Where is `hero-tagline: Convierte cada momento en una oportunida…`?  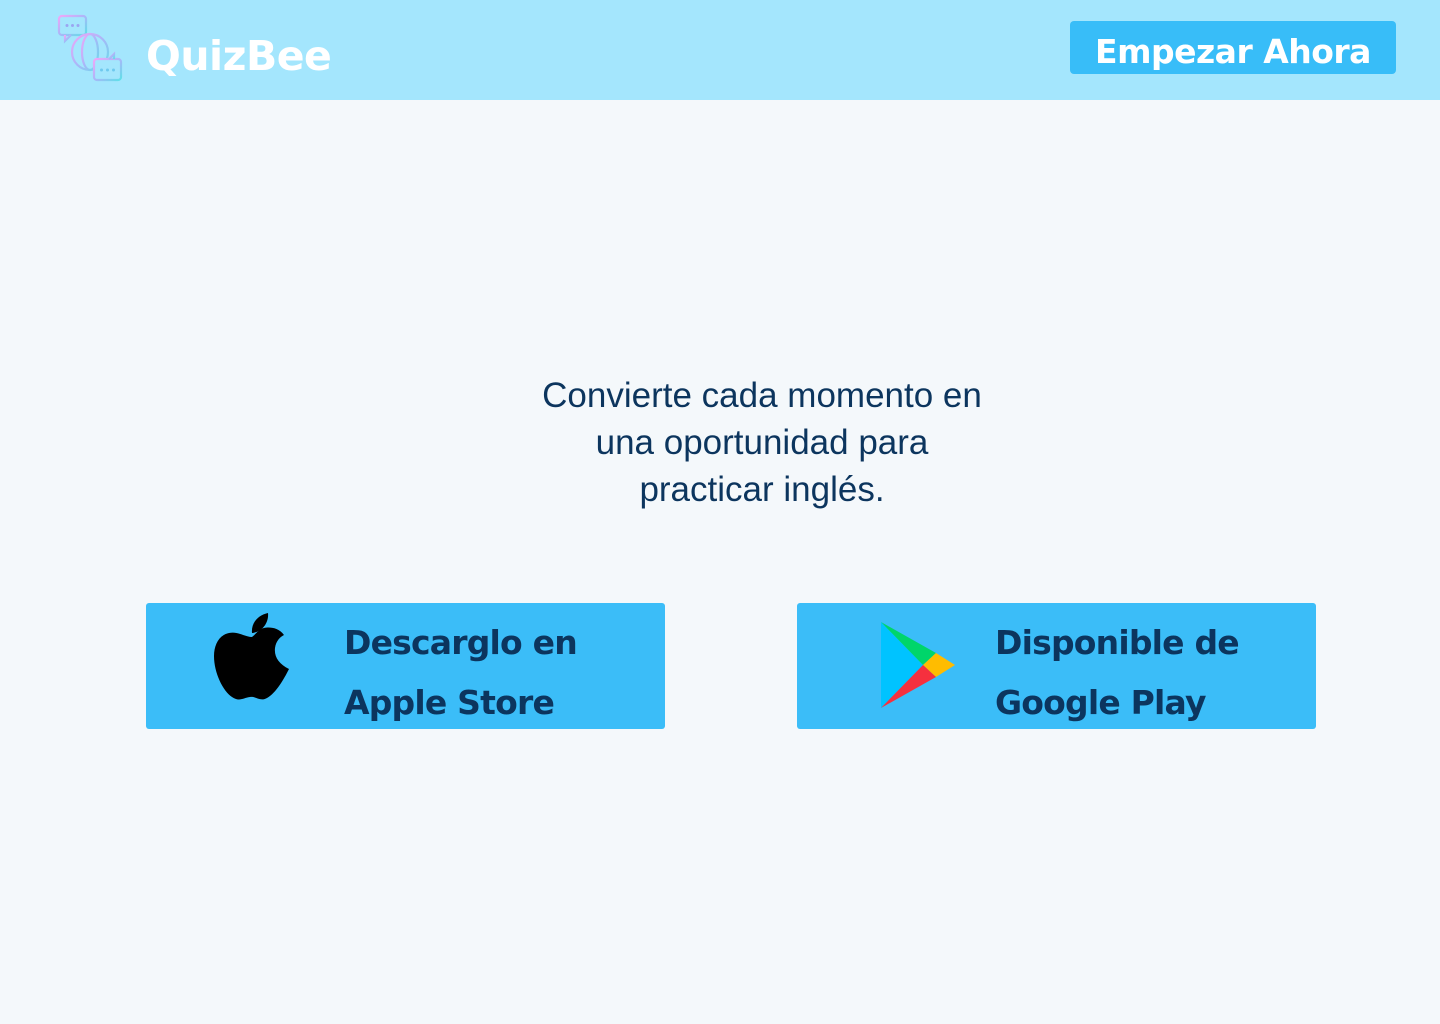
hero-tagline: Convierte cada momento en una oportunida… is located at coordinates (762, 442).